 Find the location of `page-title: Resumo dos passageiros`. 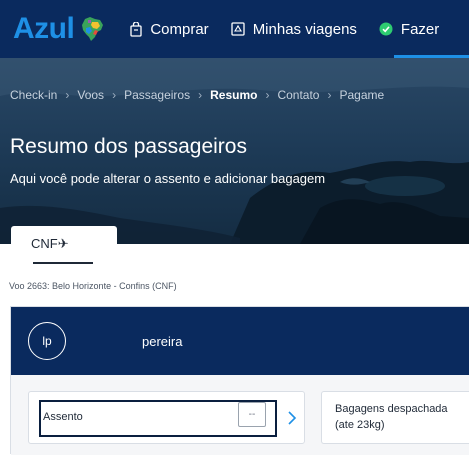

page-title: Resumo dos passageiros is located at coordinates (128, 146).